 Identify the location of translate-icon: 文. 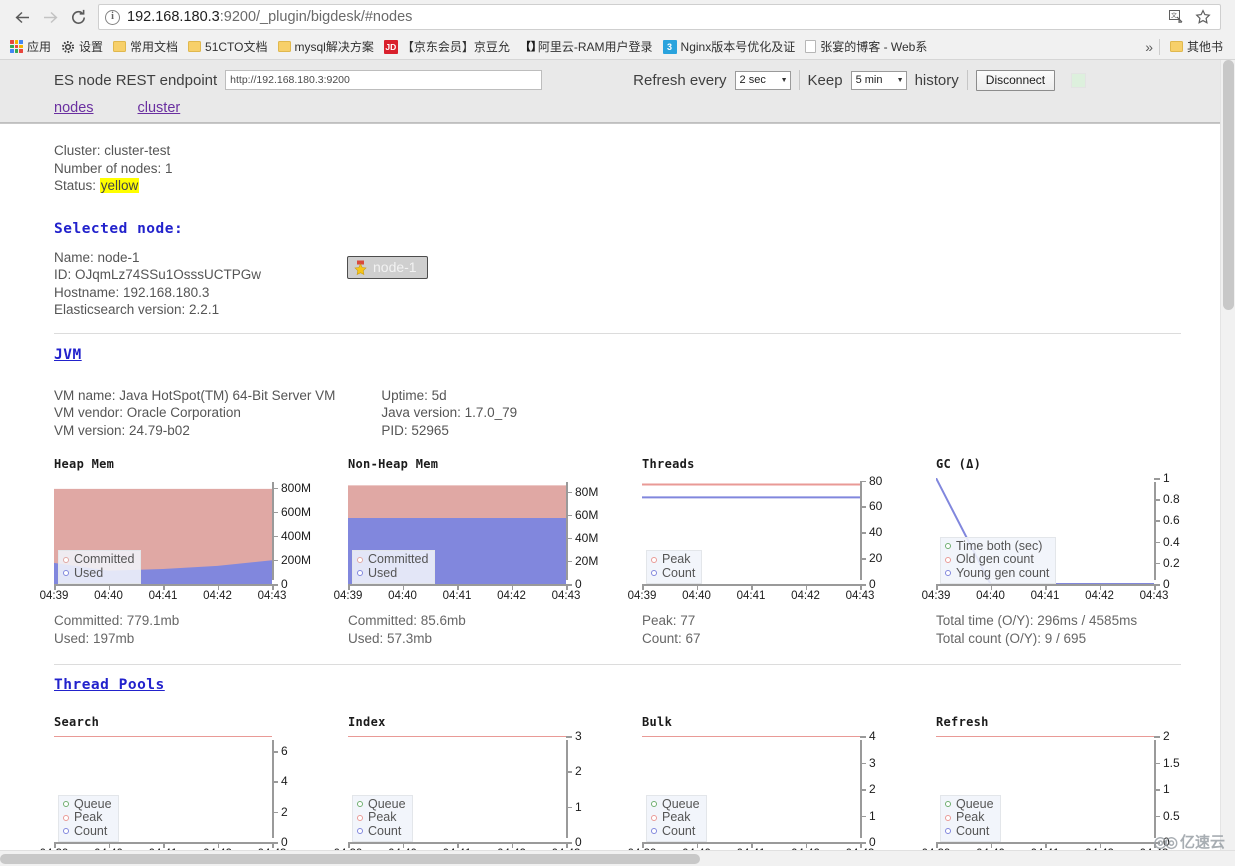
(1177, 17).